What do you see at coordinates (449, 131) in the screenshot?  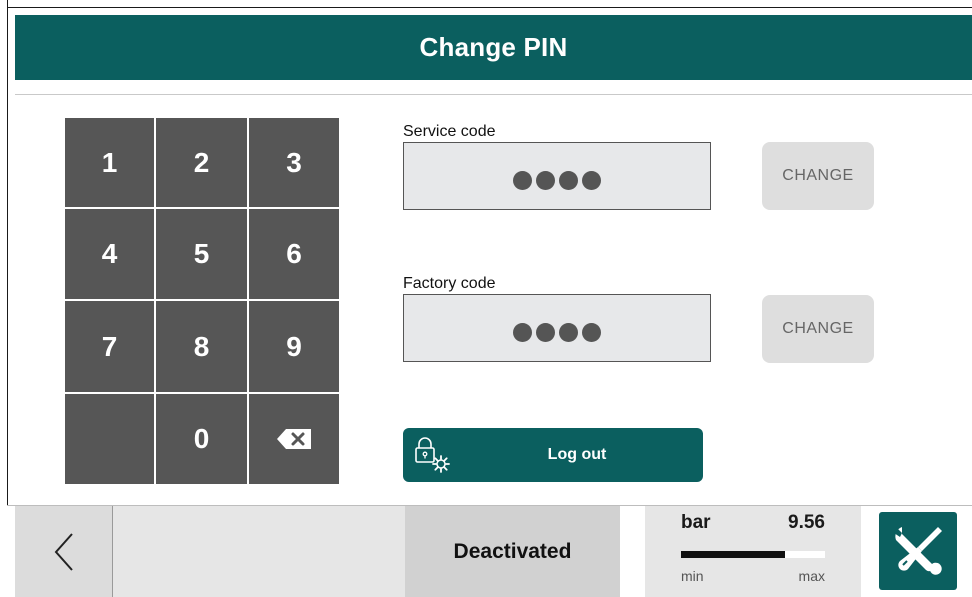 I see `service-code-label: Service code` at bounding box center [449, 131].